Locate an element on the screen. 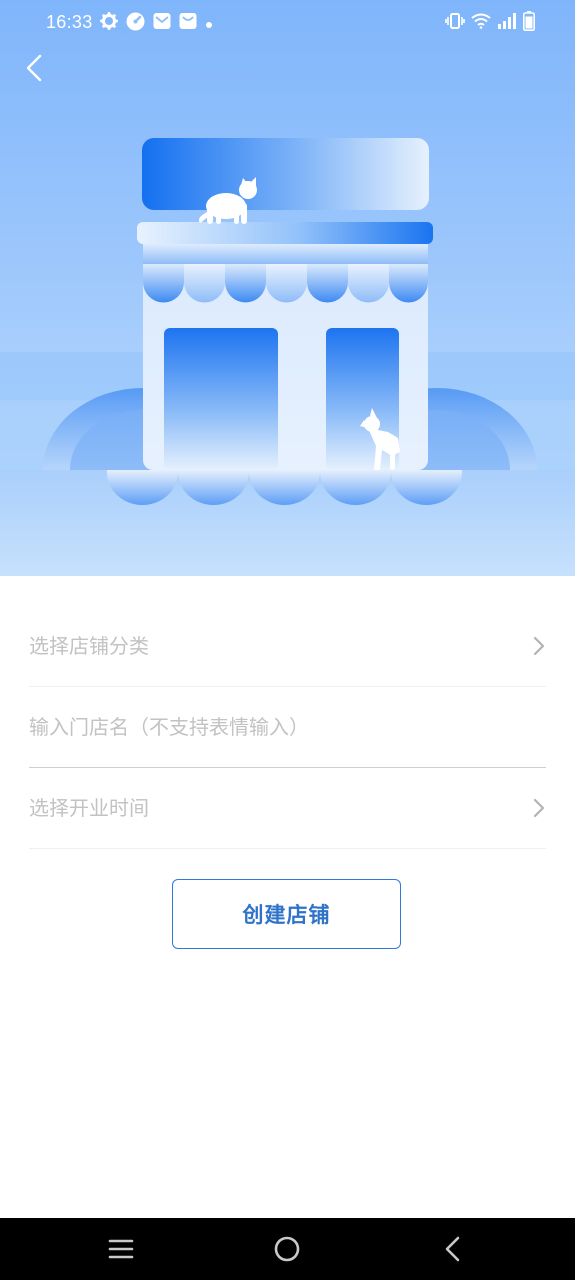 The image size is (575, 1280). vibrate-icon is located at coordinates (455, 23).